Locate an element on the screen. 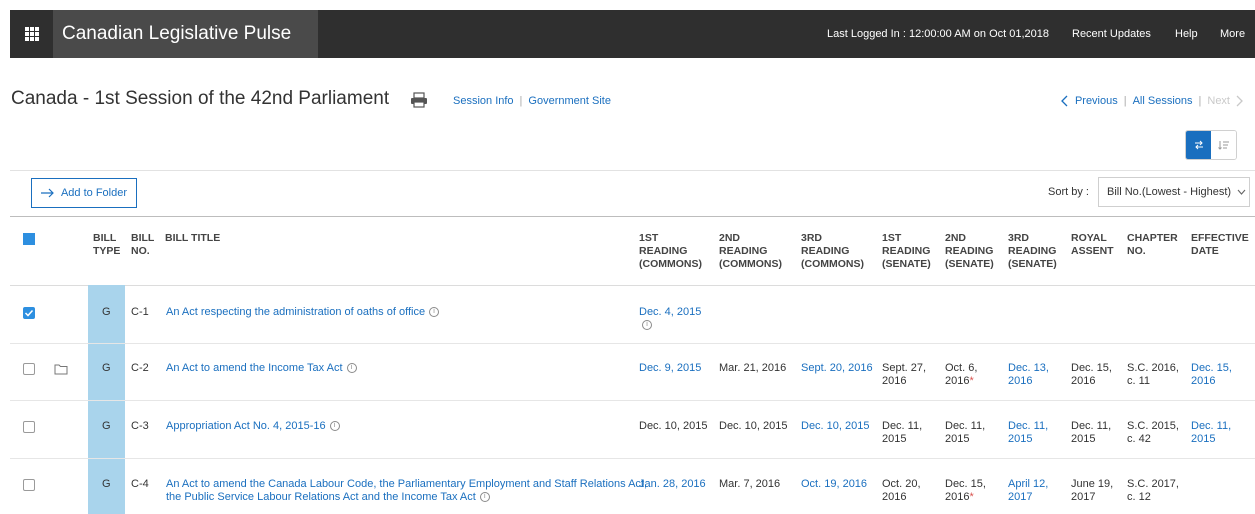 The height and width of the screenshot is (514, 1255). effective-date-link: Dec. 15, 2016 is located at coordinates (1211, 375).